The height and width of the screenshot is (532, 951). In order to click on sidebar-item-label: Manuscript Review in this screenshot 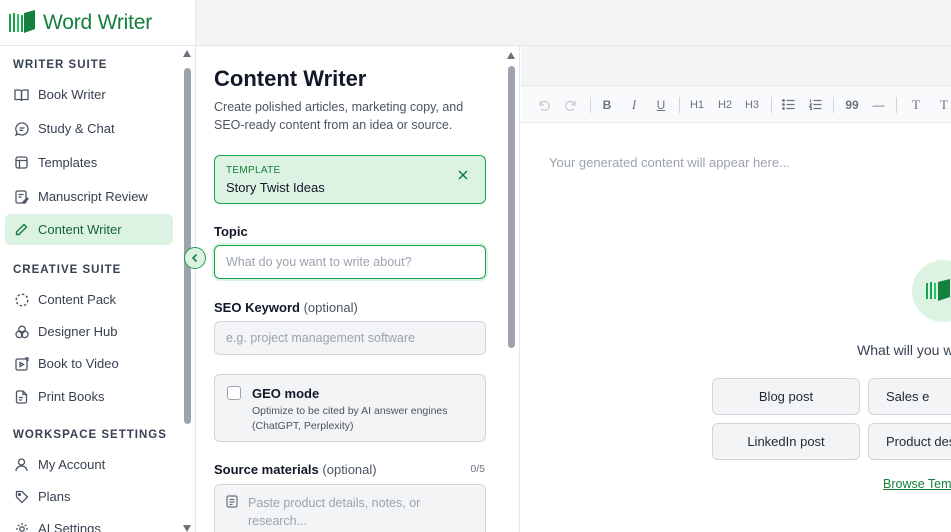, I will do `click(93, 196)`.